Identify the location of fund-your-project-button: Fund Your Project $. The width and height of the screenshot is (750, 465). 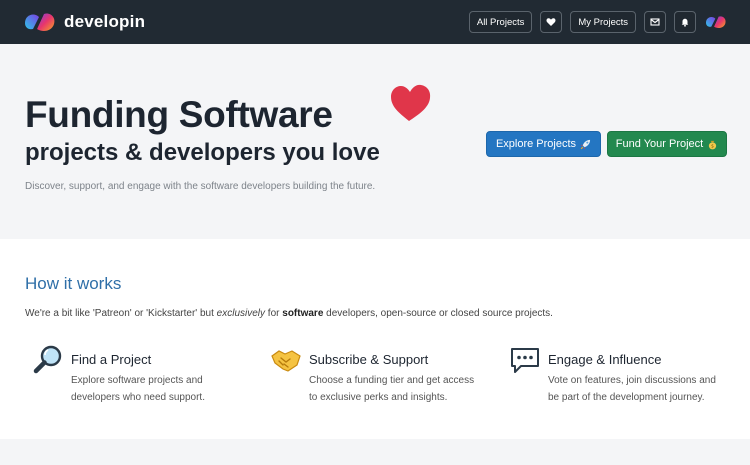
(667, 144).